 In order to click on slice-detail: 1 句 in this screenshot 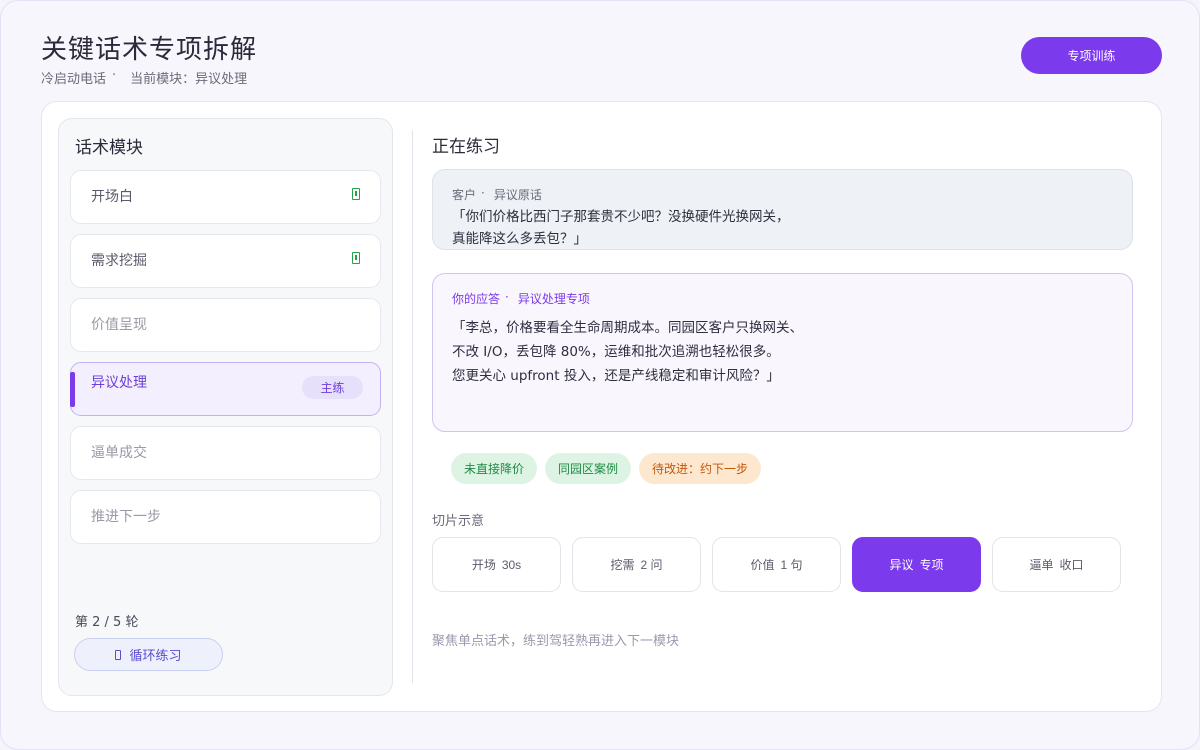, I will do `click(791, 565)`.